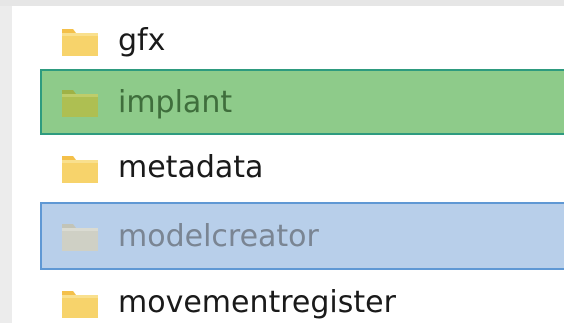  What do you see at coordinates (218, 236) in the screenshot?
I see `folder-name-label: modelcreator` at bounding box center [218, 236].